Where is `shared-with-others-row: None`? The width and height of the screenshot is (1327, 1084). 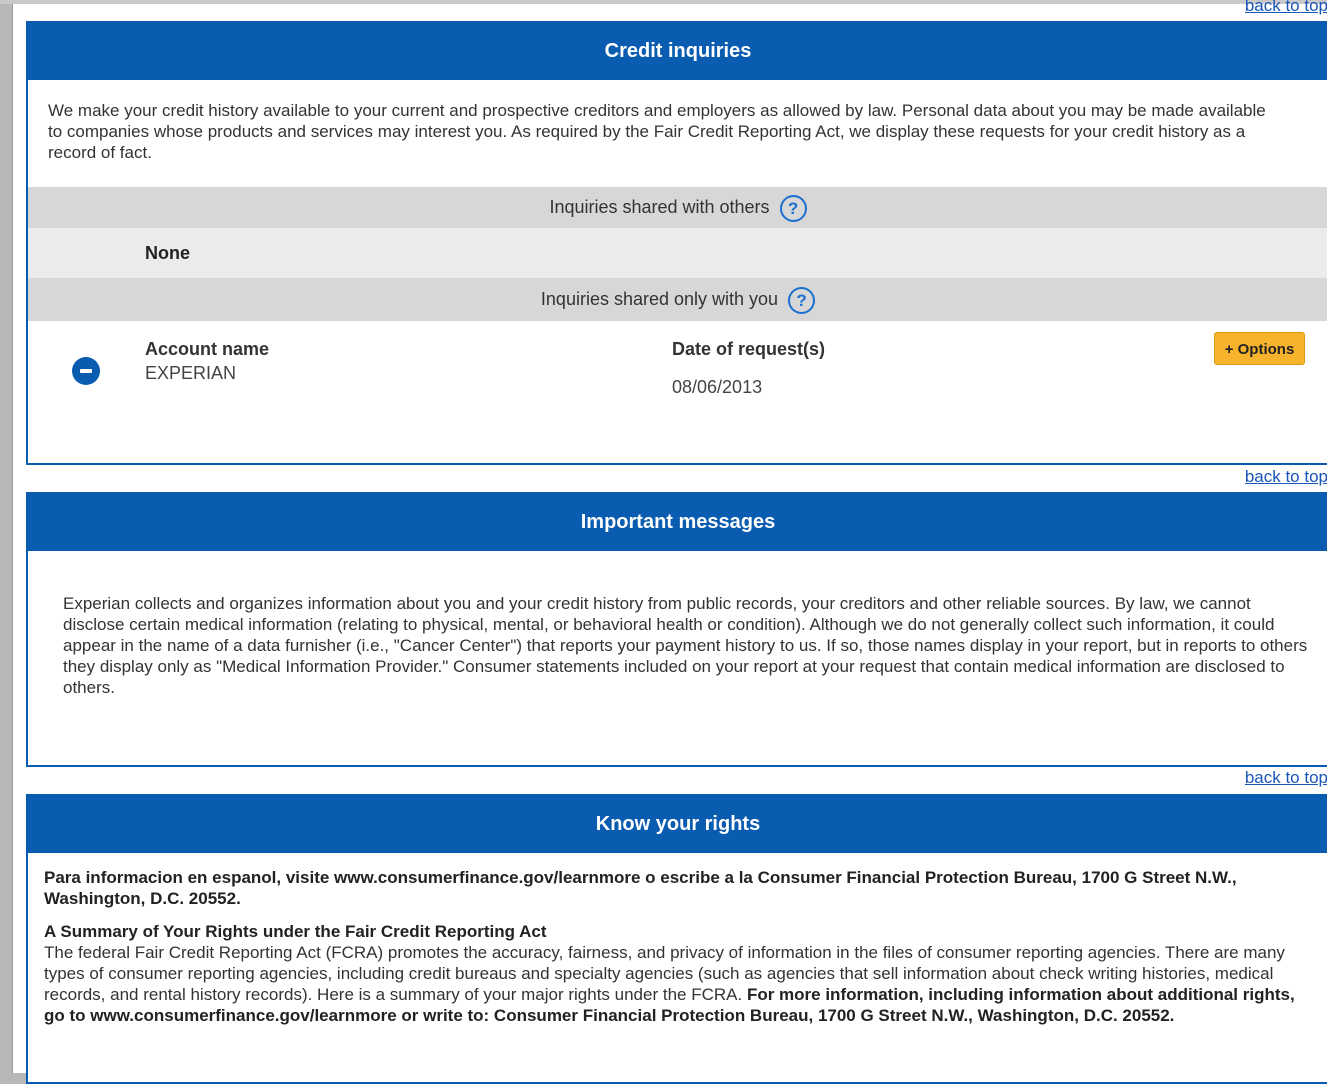 shared-with-others-row: None is located at coordinates (677, 253).